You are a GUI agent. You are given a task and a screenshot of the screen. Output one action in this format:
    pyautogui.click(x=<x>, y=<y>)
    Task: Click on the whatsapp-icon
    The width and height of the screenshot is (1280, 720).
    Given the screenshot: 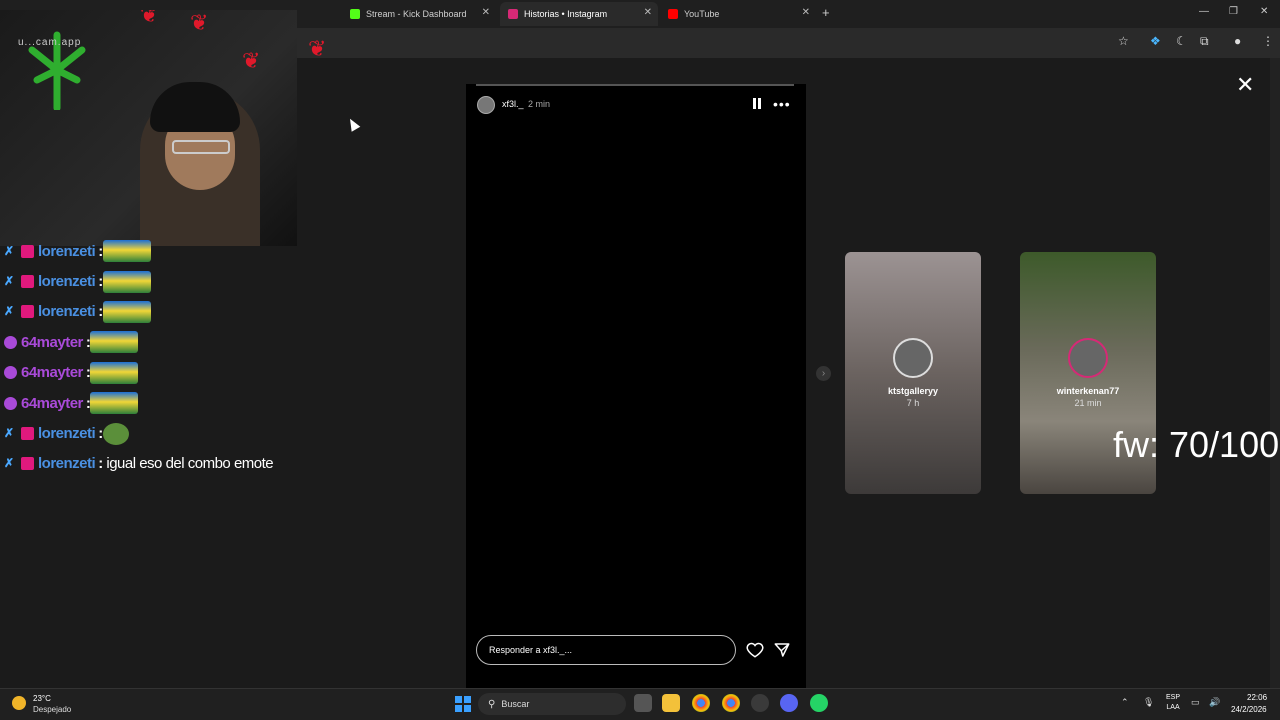 What is the action you would take?
    pyautogui.click(x=819, y=703)
    